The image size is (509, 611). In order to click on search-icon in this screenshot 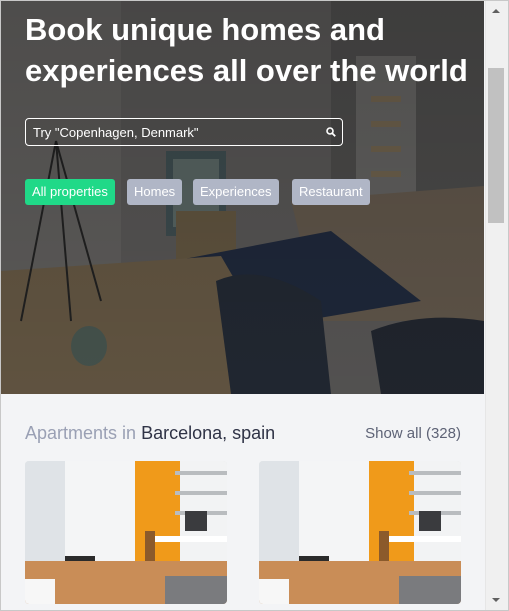, I will do `click(331, 132)`.